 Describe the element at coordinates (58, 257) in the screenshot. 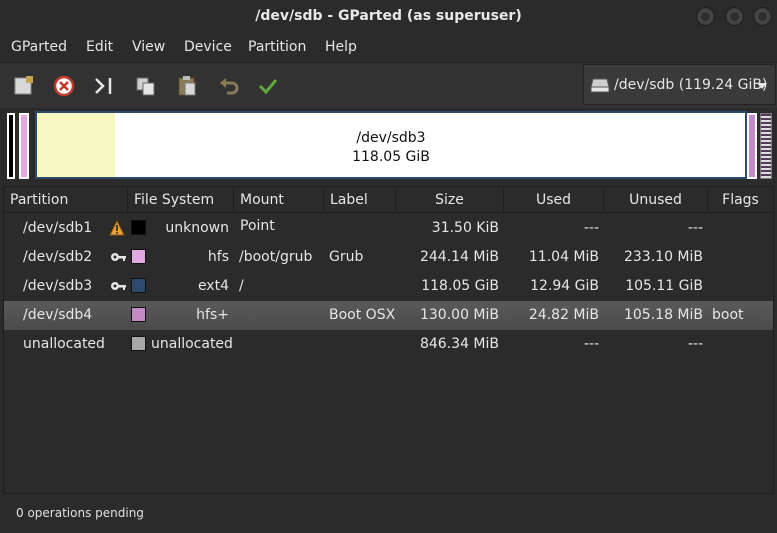

I see `cell-partition: /dev/sdb2` at that location.